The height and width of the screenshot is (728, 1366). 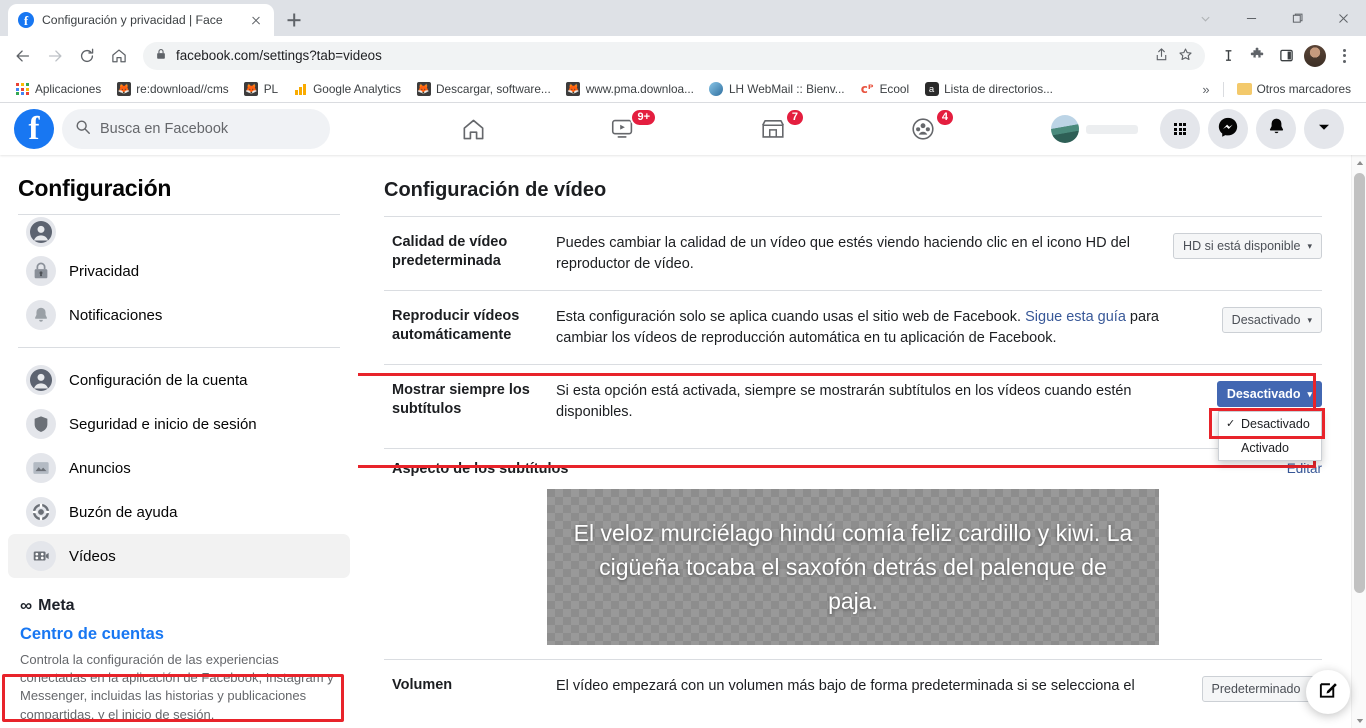 What do you see at coordinates (1075, 317) in the screenshot?
I see `guide-link: Sigue esta guía` at bounding box center [1075, 317].